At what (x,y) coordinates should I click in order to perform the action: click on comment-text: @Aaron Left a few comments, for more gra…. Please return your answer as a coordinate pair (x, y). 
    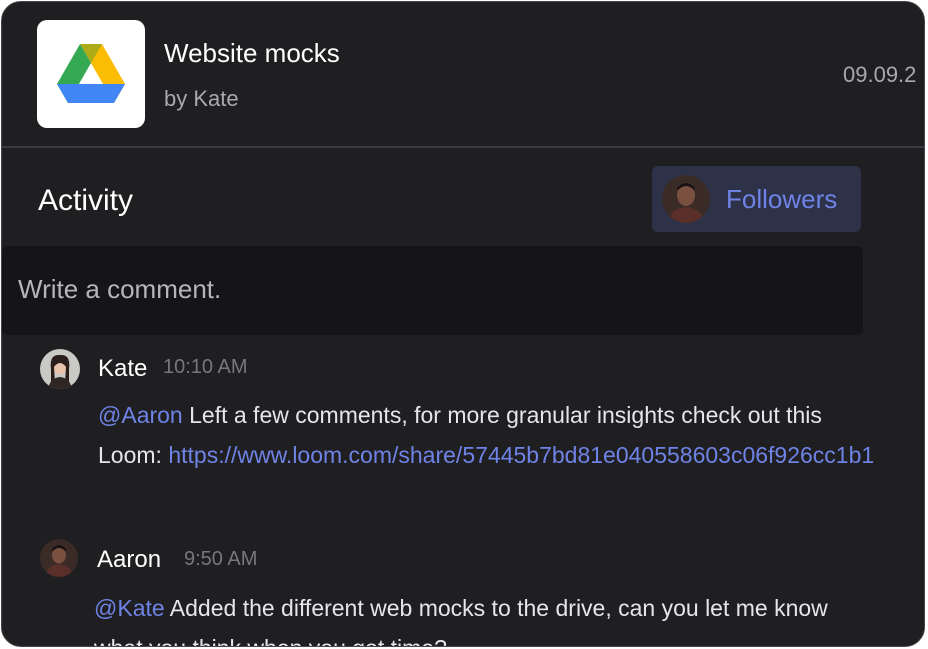
    Looking at the image, I should click on (488, 435).